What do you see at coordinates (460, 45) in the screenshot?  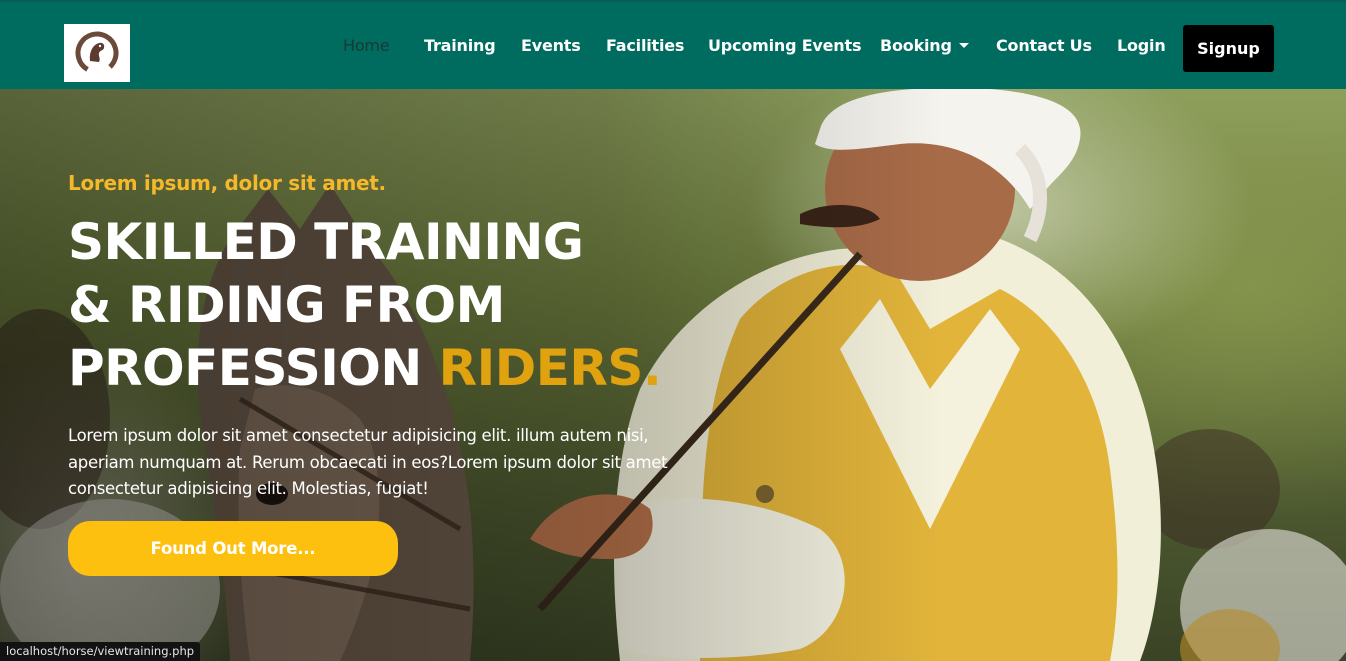 I see `nav-training: Training` at bounding box center [460, 45].